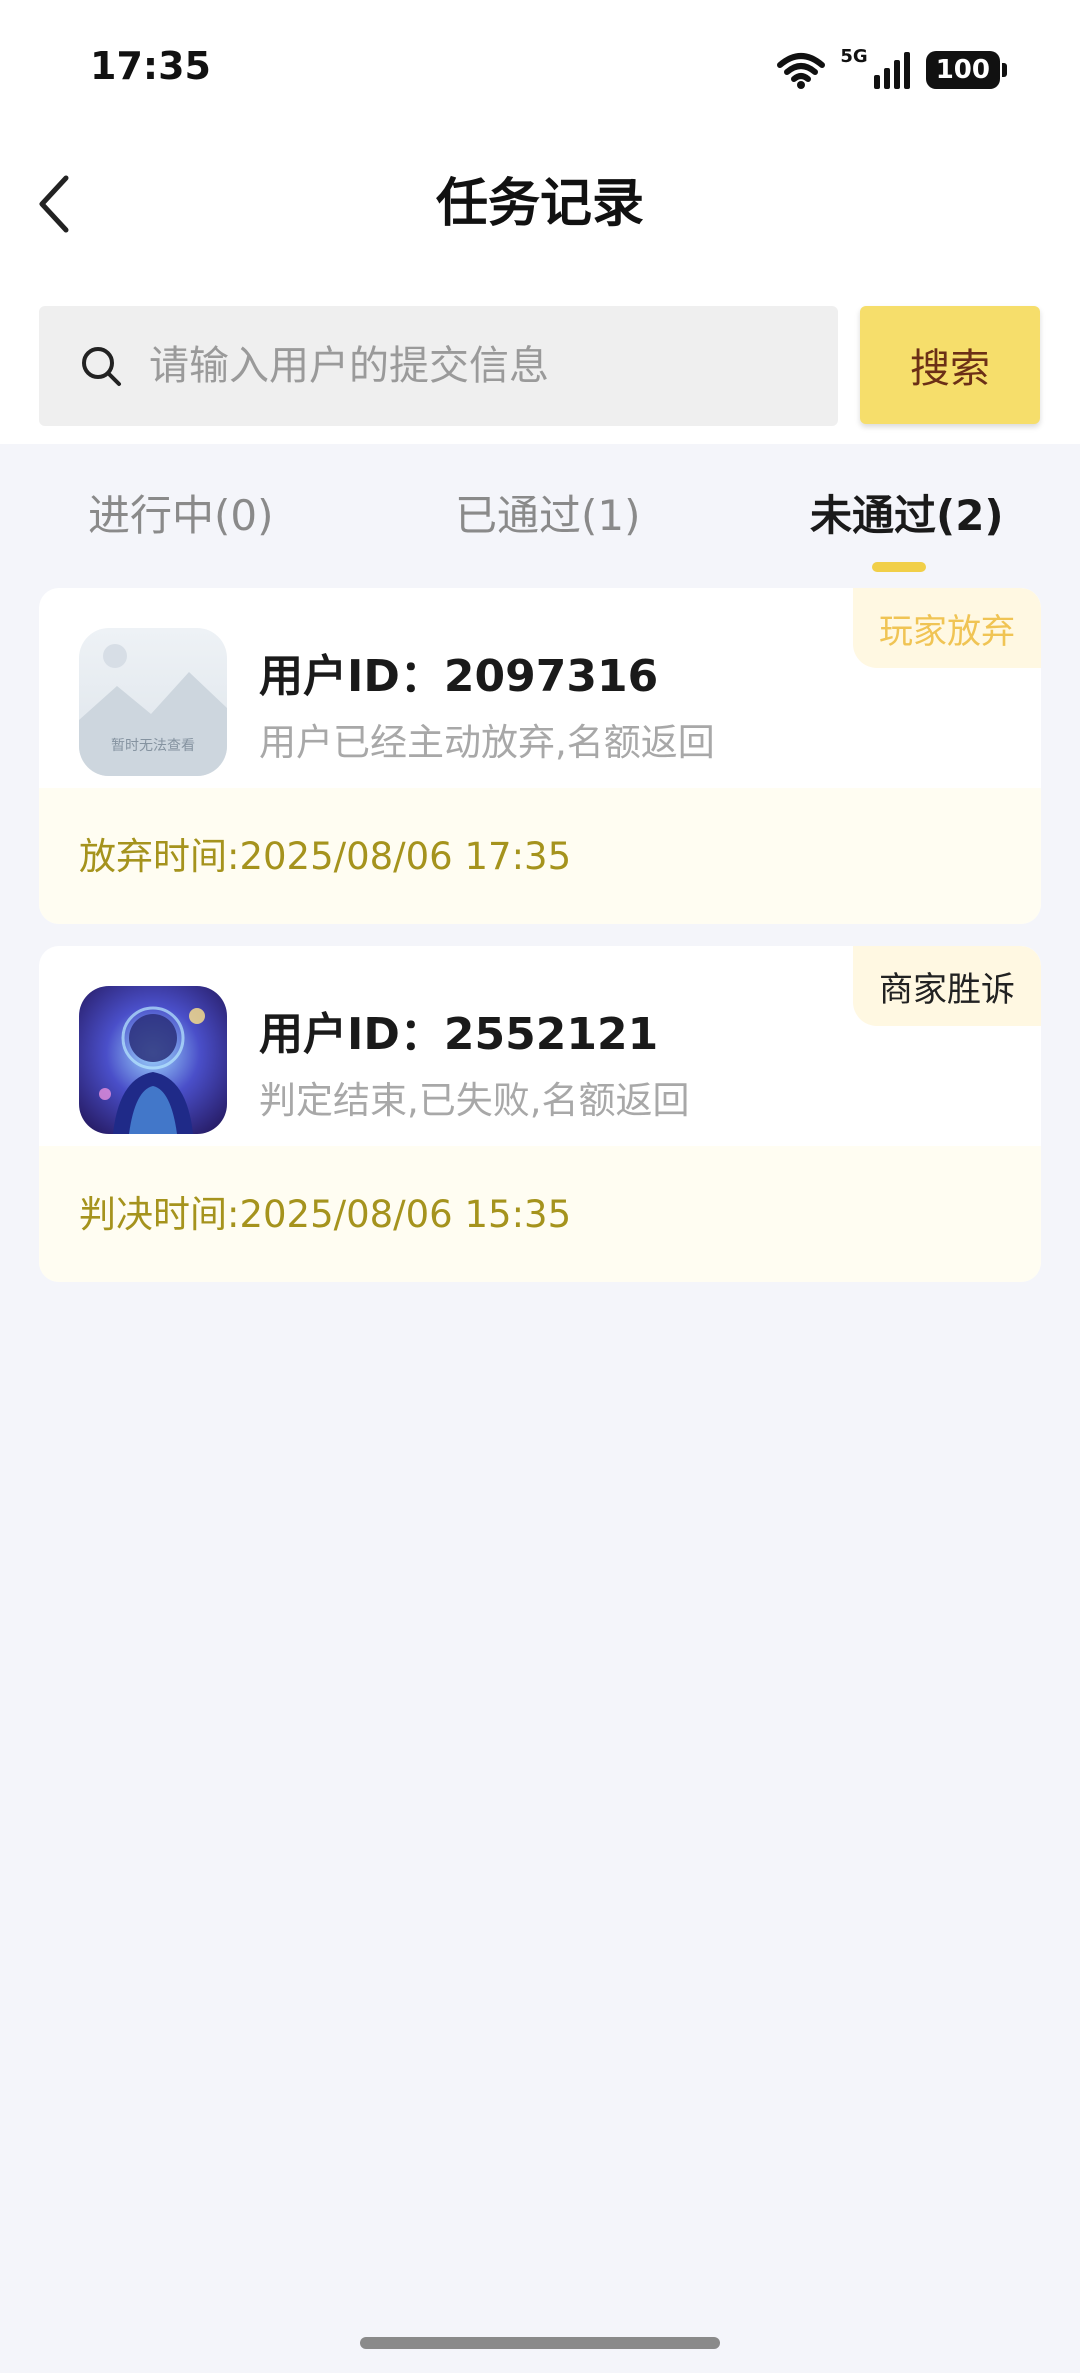  Describe the element at coordinates (181, 516) in the screenshot. I see `tab-in-progress: 进行中(0)` at that location.